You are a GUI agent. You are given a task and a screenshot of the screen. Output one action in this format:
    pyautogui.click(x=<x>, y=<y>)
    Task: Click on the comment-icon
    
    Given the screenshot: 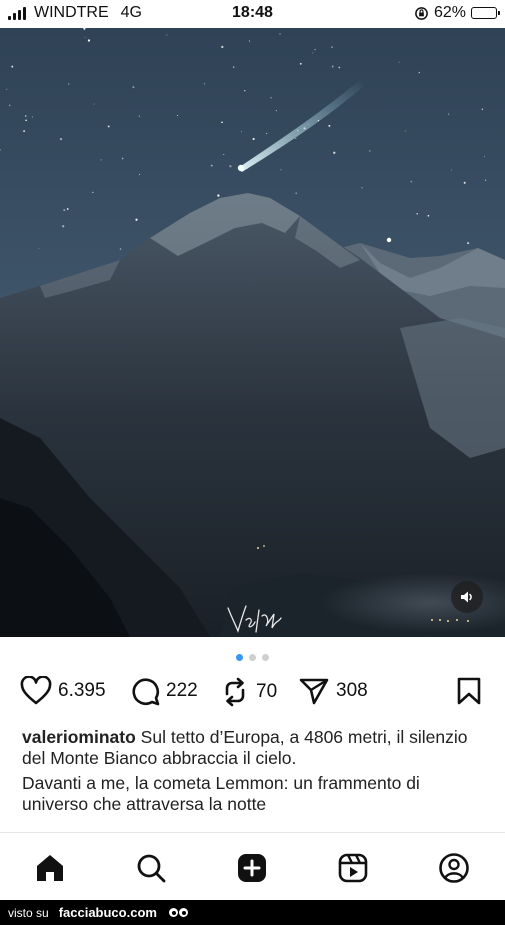 What is the action you would take?
    pyautogui.click(x=146, y=692)
    